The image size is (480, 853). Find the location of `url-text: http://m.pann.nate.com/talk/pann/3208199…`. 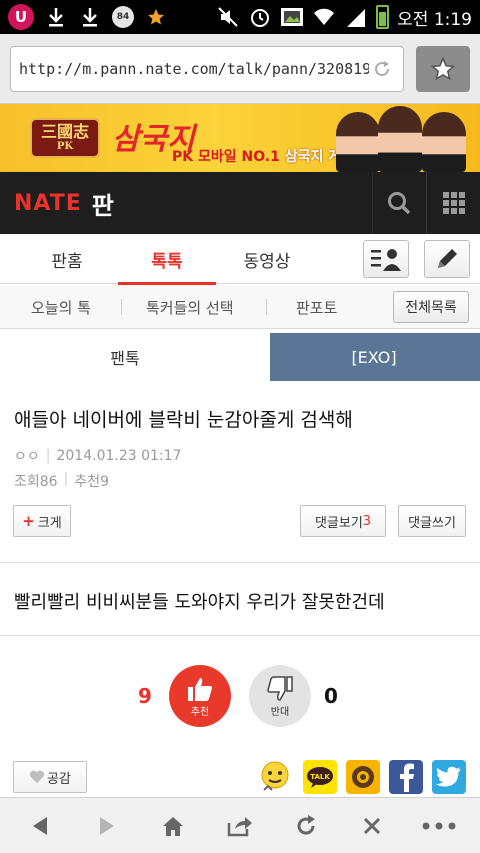

url-text: http://m.pann.nate.com/talk/pann/3208199… is located at coordinates (194, 69).